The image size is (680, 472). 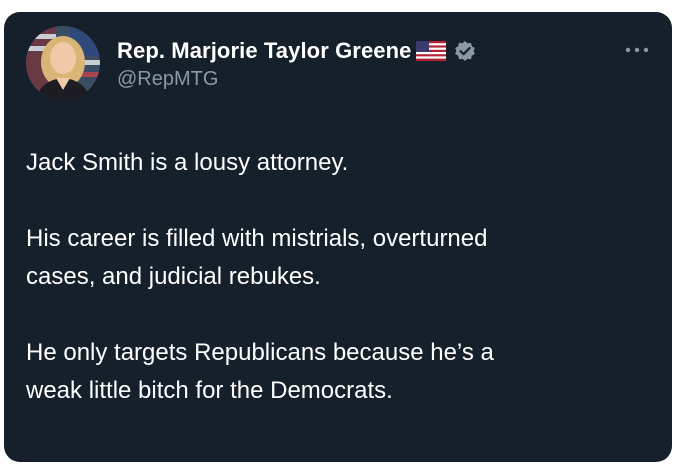 I want to click on avatar, so click(x=63, y=63).